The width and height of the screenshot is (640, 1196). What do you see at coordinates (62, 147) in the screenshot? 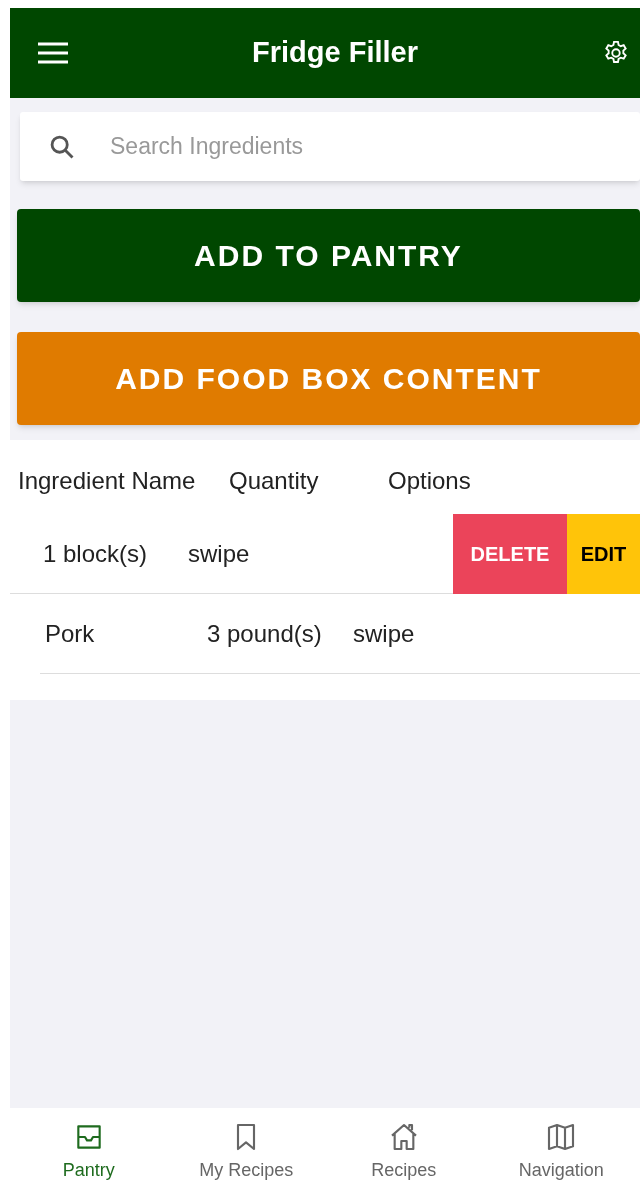
I see `search-icon` at bounding box center [62, 147].